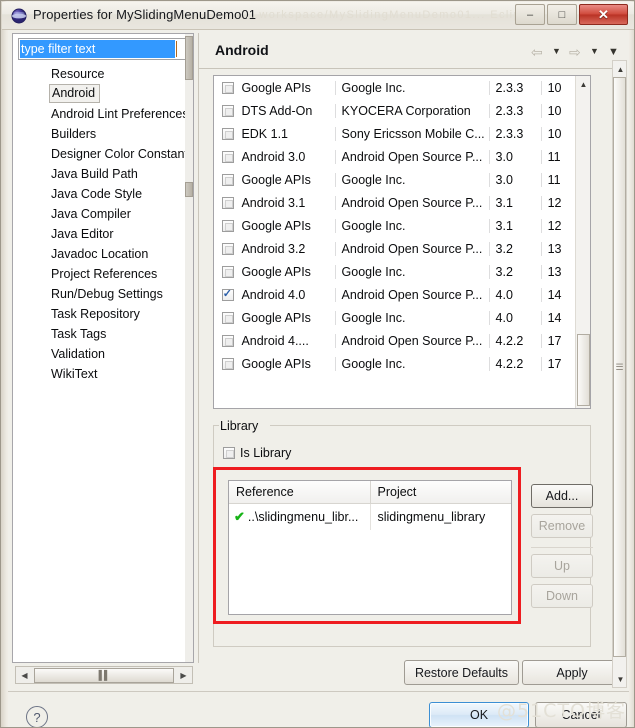 The width and height of the screenshot is (635, 728). What do you see at coordinates (530, 14) in the screenshot?
I see `minimize-button: –` at bounding box center [530, 14].